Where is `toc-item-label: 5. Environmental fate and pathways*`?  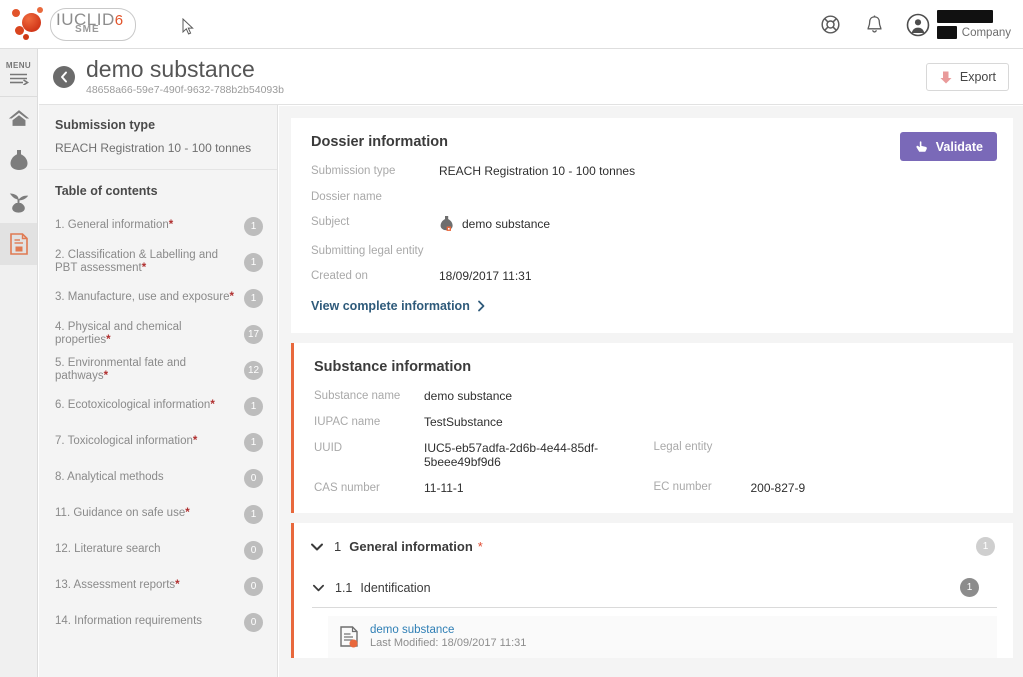 toc-item-label: 5. Environmental fate and pathways* is located at coordinates (121, 369).